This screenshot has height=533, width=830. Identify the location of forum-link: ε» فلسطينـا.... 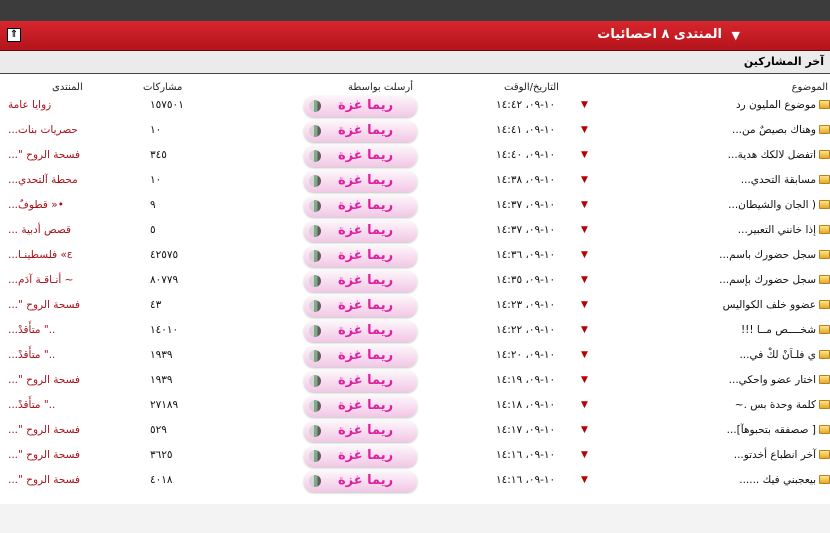
(40, 255).